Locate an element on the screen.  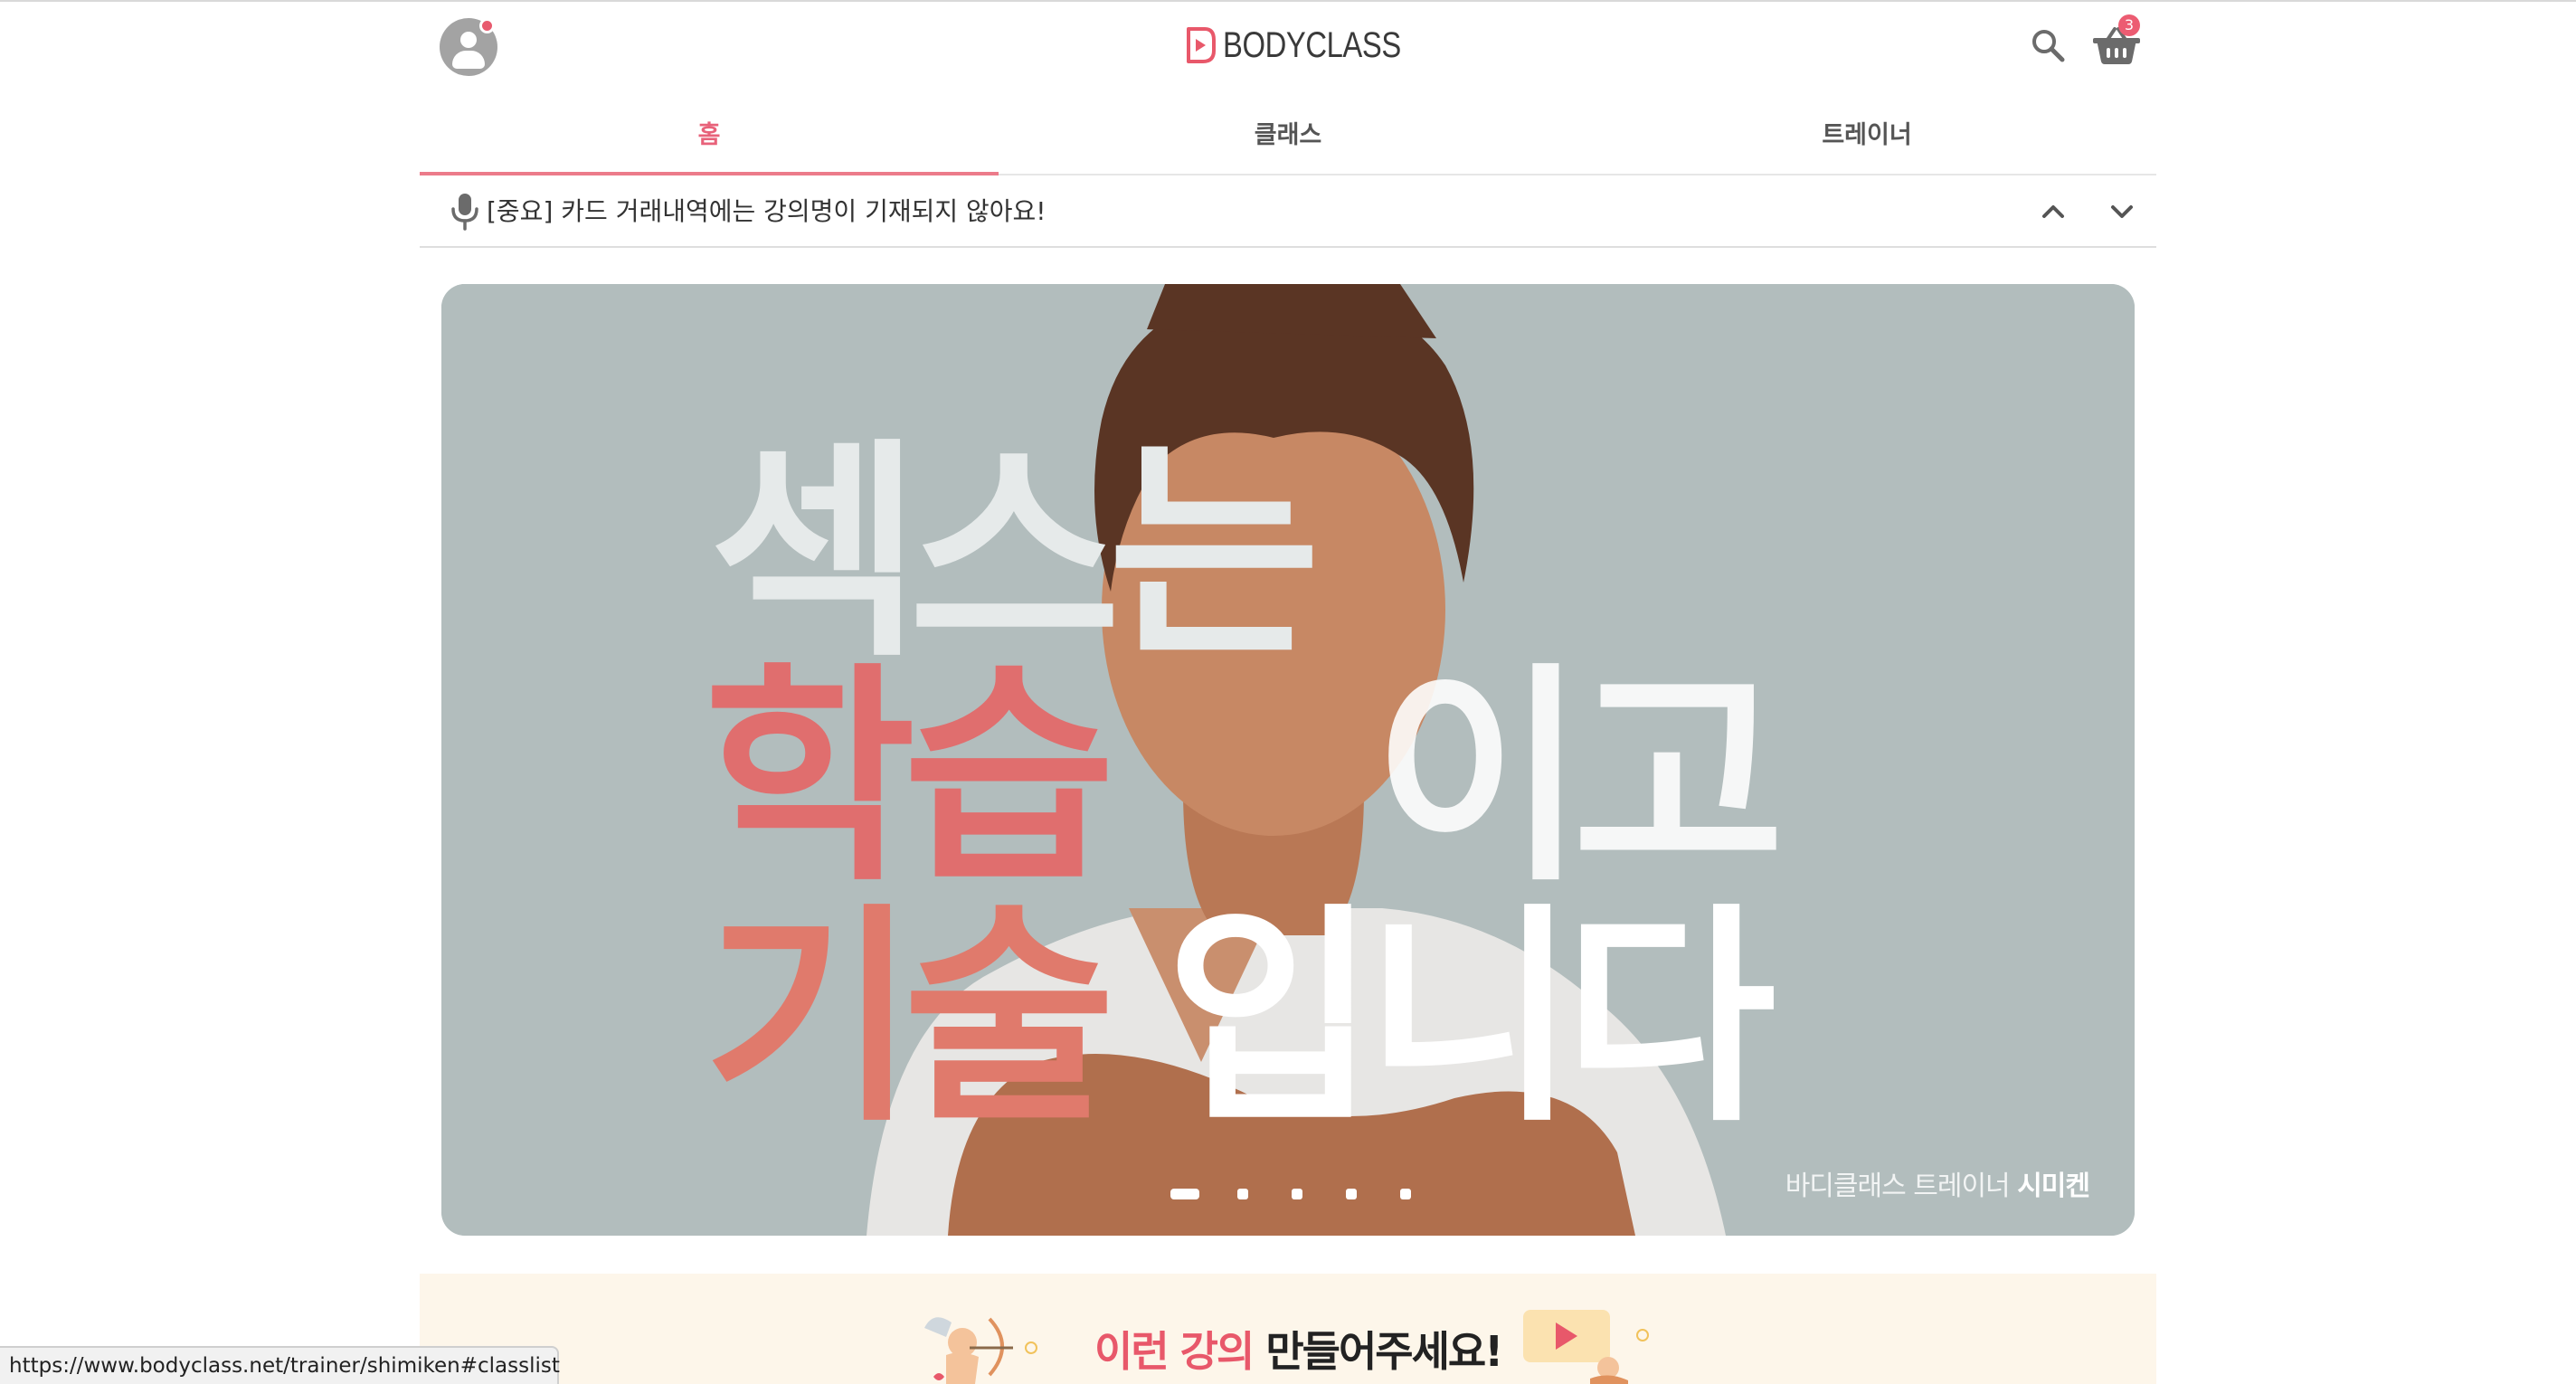
logo-text: BODYCLASS is located at coordinates (1312, 44).